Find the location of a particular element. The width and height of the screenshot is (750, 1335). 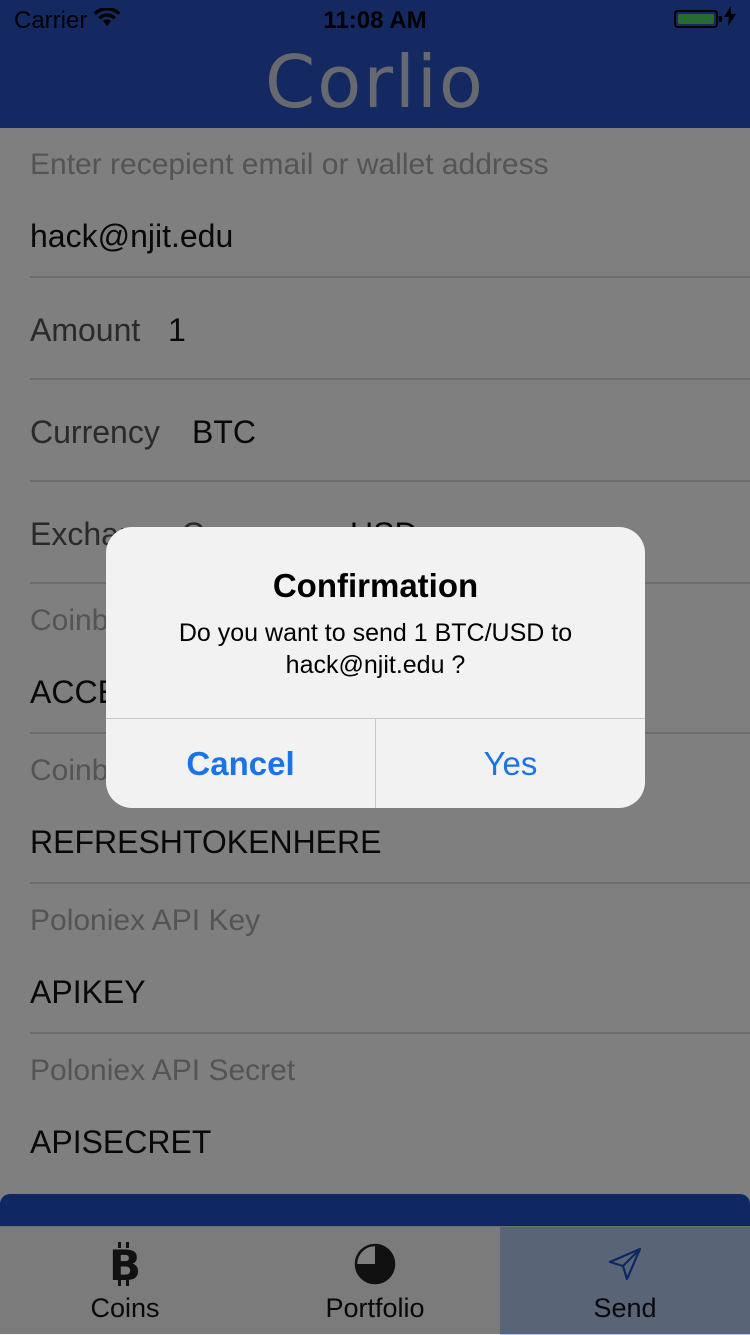

dialog-message-line1: Do you want to send 1 BTC/USD to is located at coordinates (375, 633).